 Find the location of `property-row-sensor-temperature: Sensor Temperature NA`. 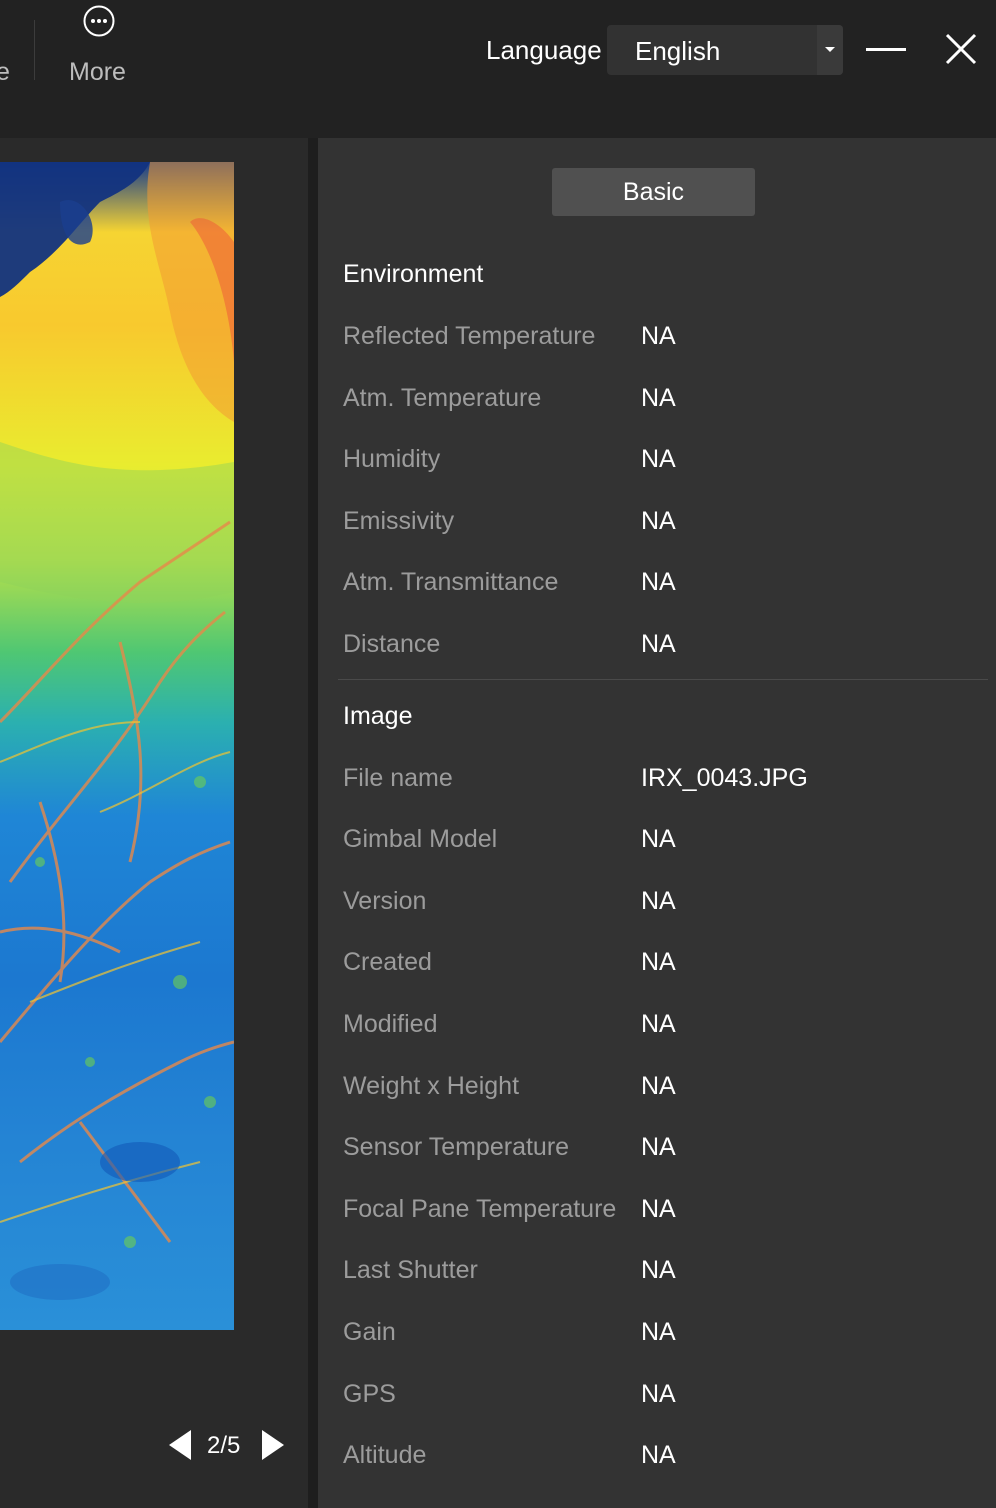

property-row-sensor-temperature: Sensor Temperature NA is located at coordinates (663, 1153).